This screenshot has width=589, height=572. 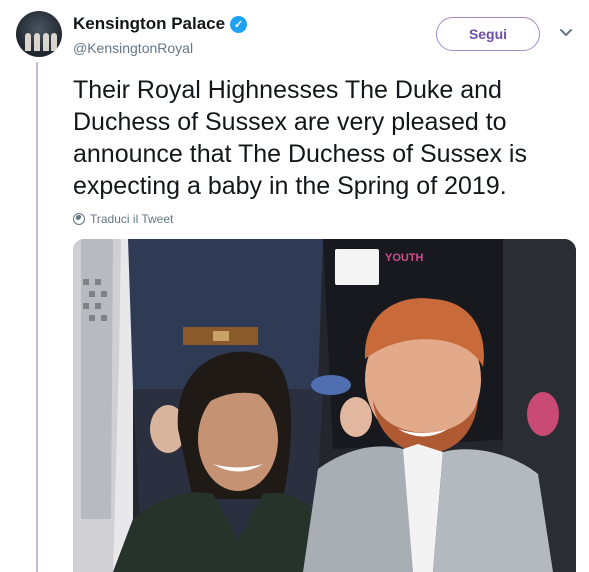 I want to click on avatar, so click(x=39, y=34).